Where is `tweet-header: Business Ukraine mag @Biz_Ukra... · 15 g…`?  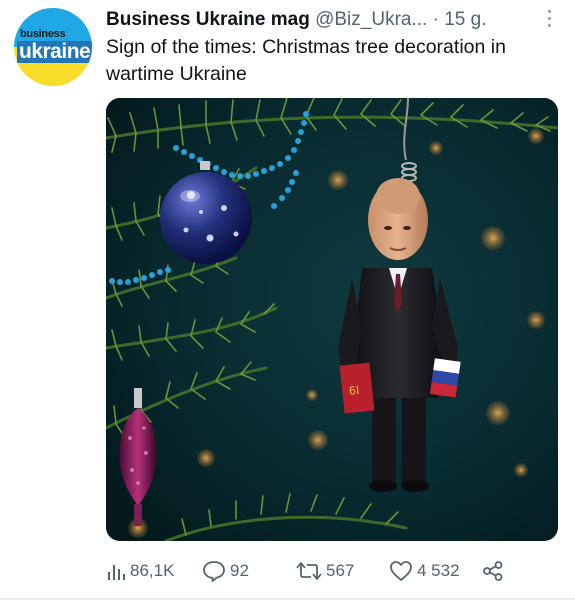 tweet-header: Business Ukraine mag @Biz_Ukra... · 15 g… is located at coordinates (336, 22).